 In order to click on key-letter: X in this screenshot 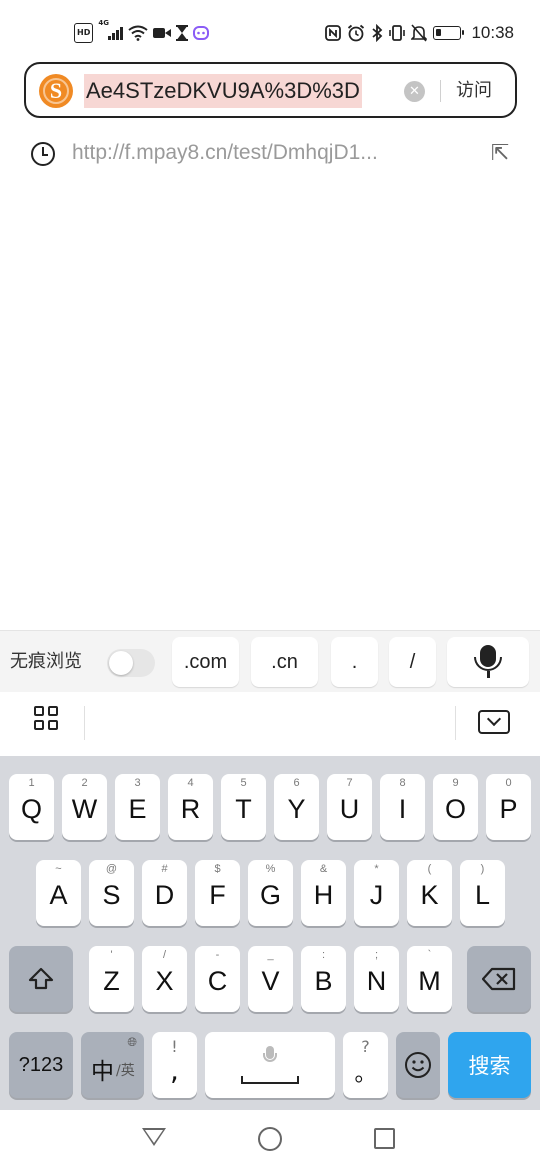, I will do `click(164, 981)`.